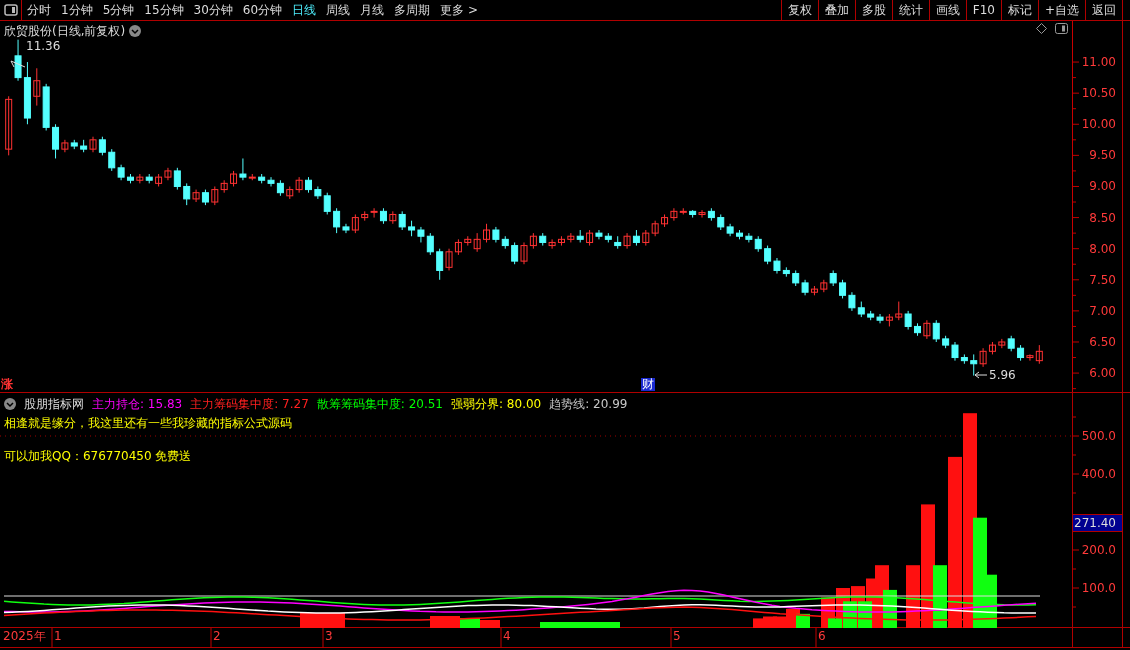  I want to click on toolbar-button: 统计, so click(910, 10).